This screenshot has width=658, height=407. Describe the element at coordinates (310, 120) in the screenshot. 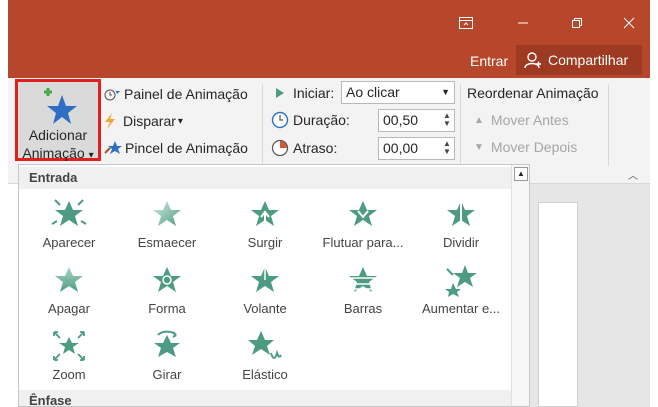

I see `duration-label: Duração:` at that location.